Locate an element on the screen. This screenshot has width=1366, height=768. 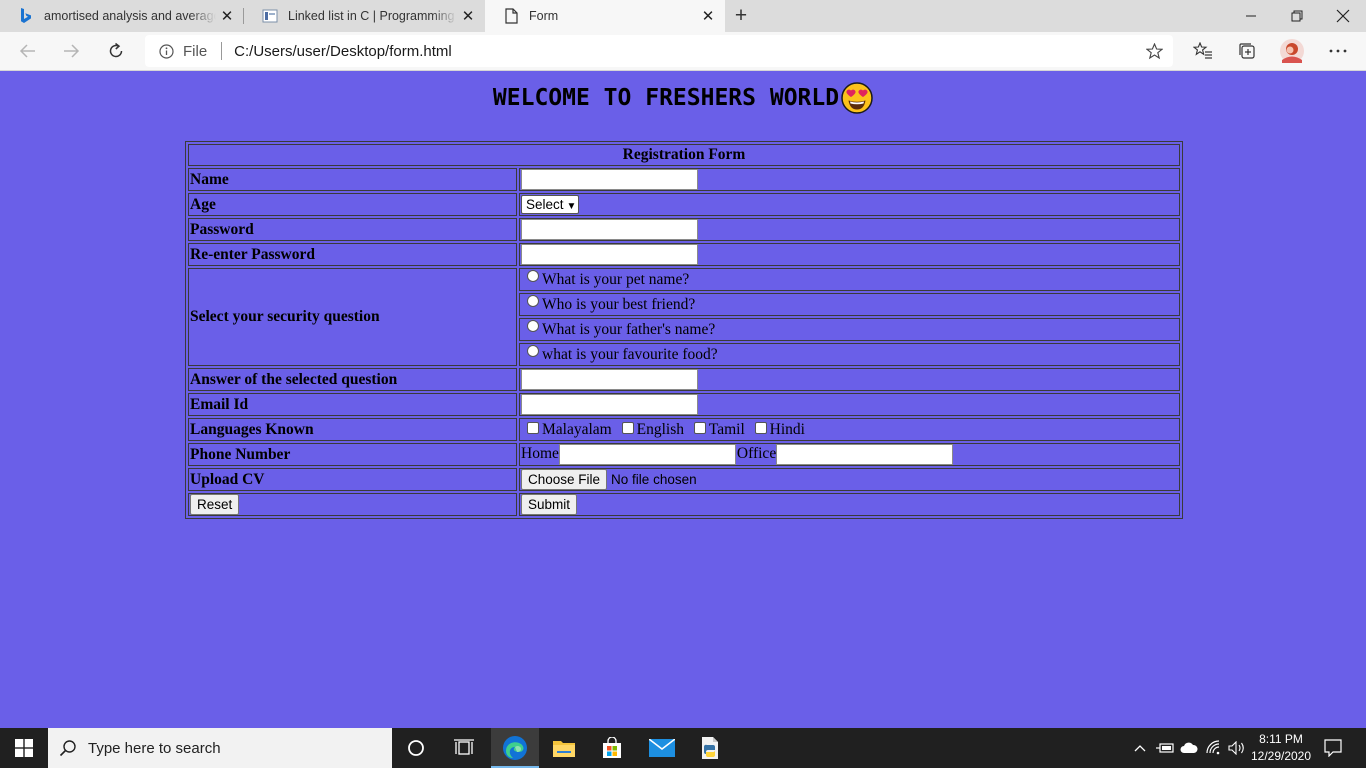
avatar is located at coordinates (1292, 51).